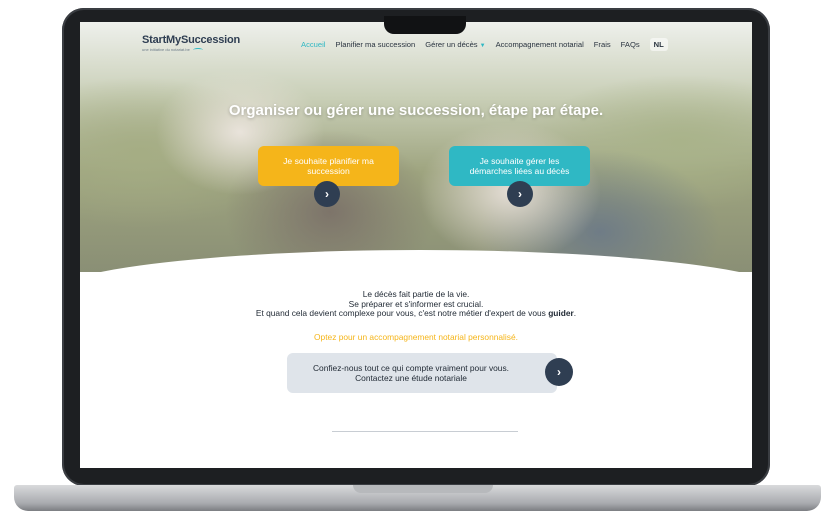 This screenshot has width=829, height=528. I want to click on language-switch-nl: NL, so click(658, 44).